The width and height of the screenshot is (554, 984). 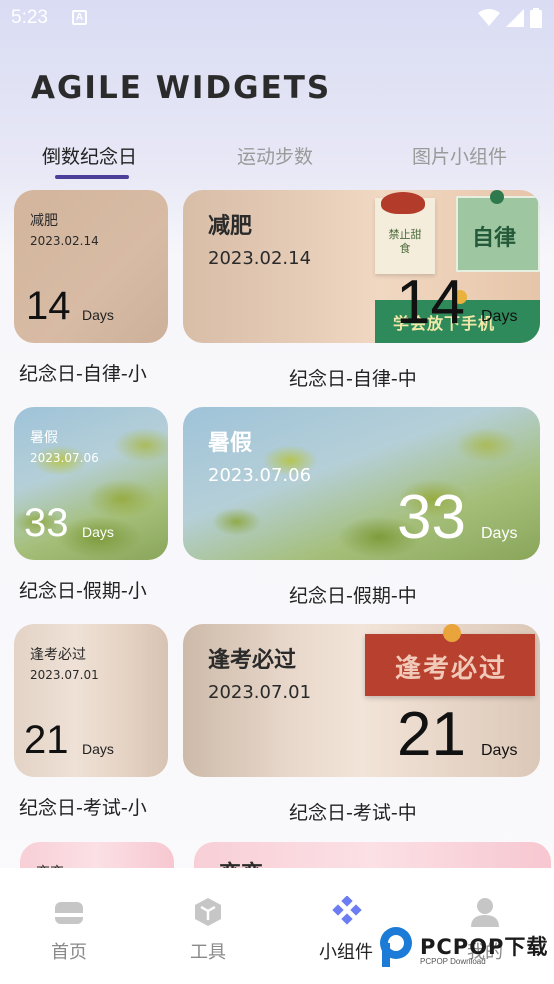 I want to click on pcpop-watermark: PCPOP下载 PCPOP Download, so click(x=465, y=949).